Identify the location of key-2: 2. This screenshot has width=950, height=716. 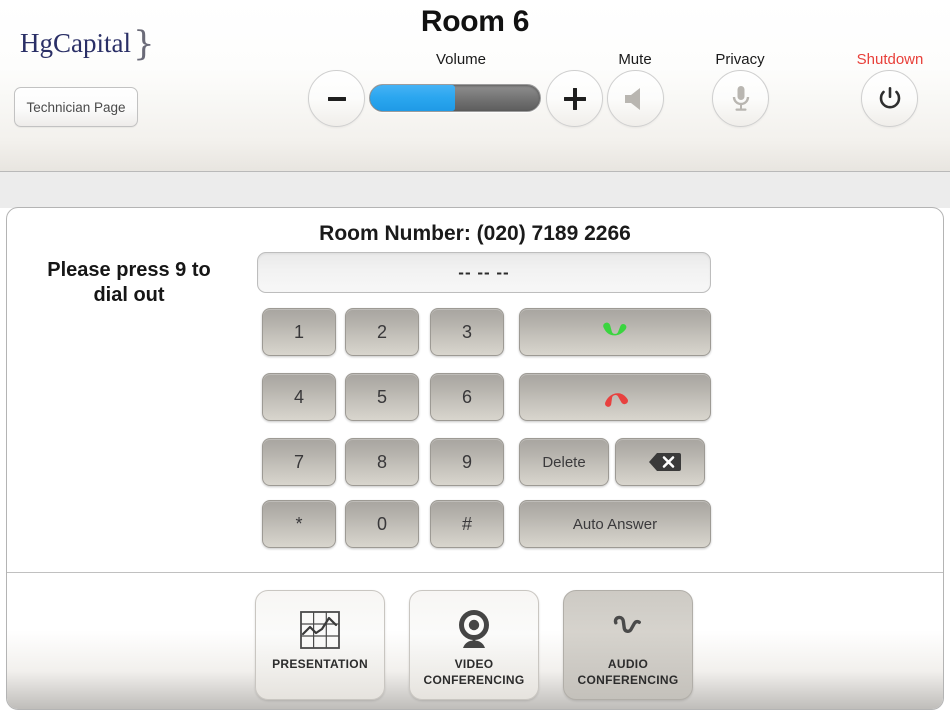
(382, 332).